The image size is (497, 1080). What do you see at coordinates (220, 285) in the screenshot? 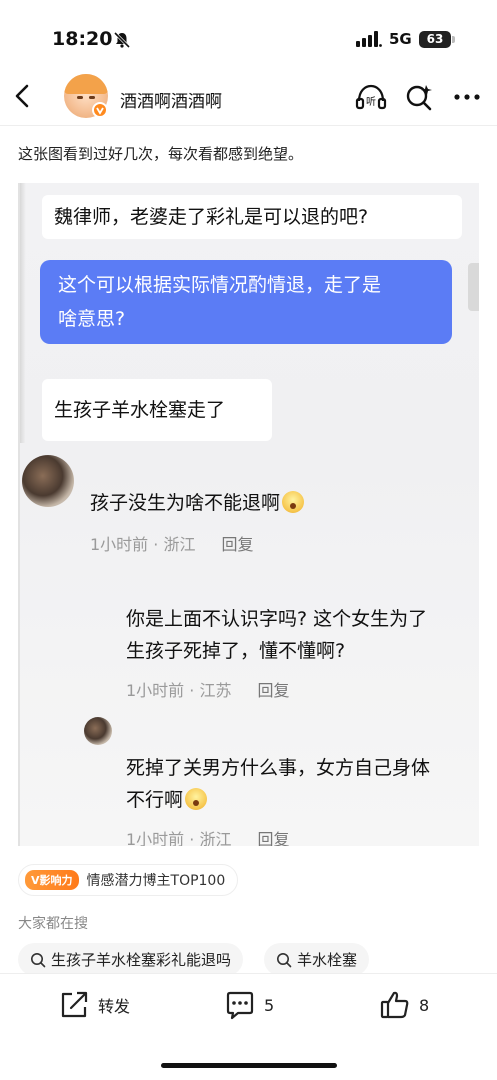
I see `chat-message-2-line1: 这个可以根据实际情况酌情退，走了是` at bounding box center [220, 285].